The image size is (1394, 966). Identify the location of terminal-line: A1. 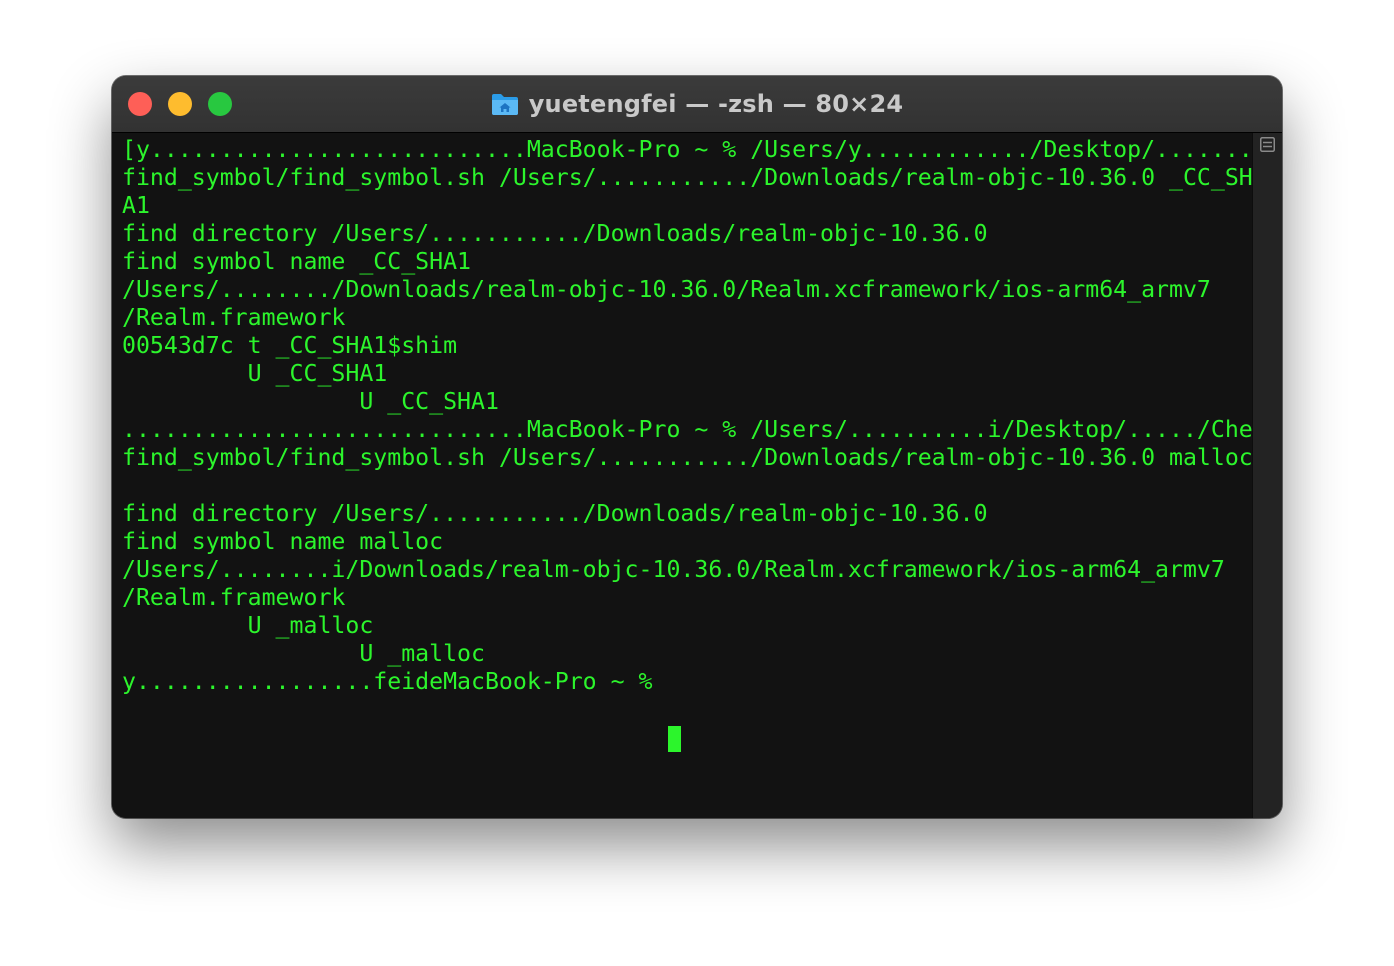
(136, 205).